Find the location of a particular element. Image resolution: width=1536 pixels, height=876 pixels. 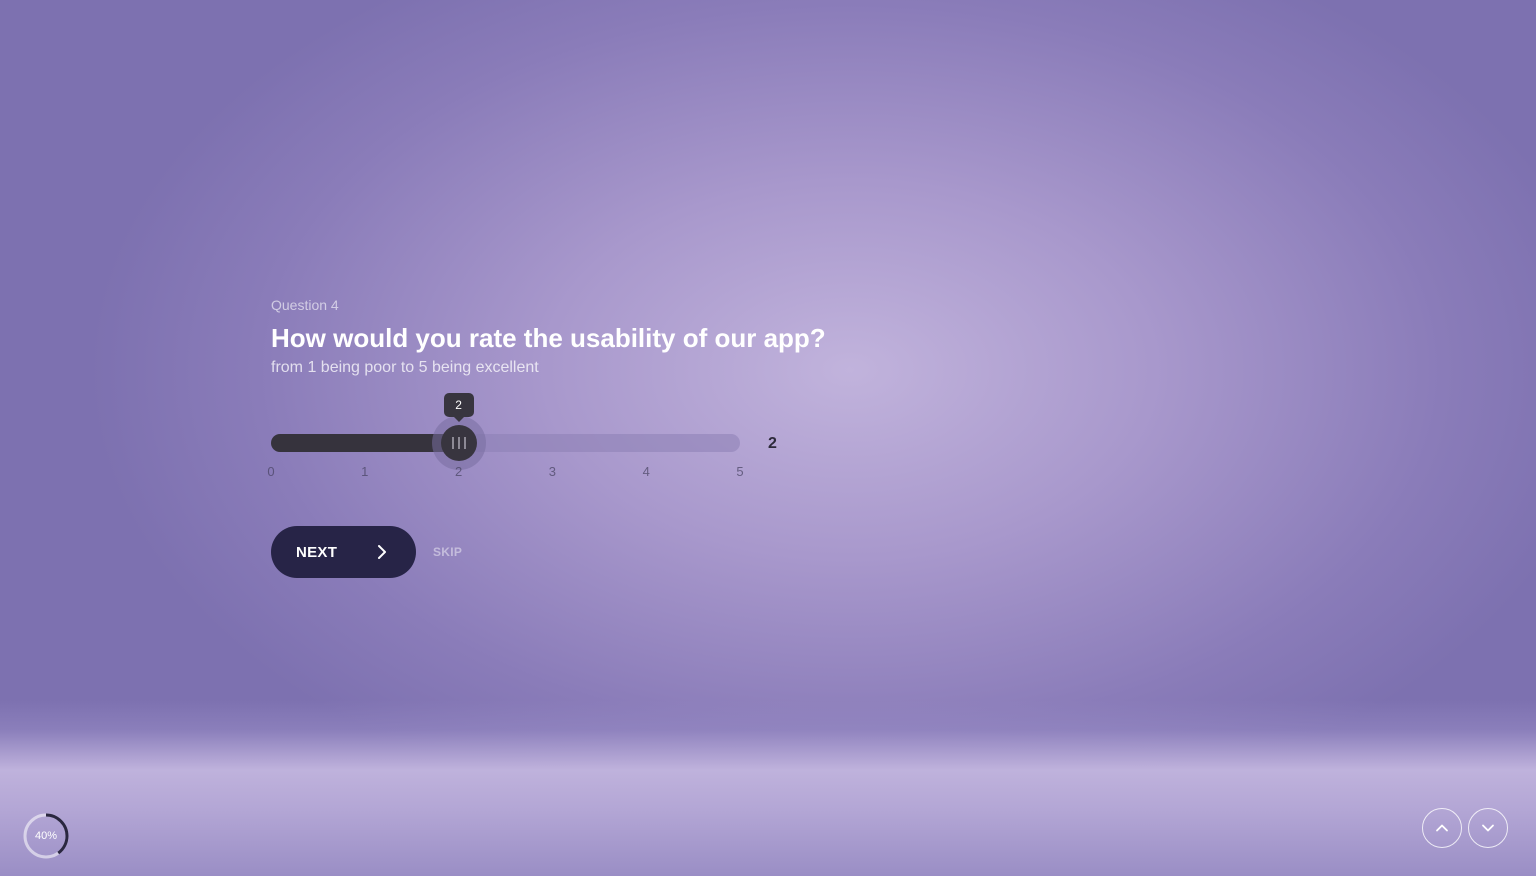

rating-slider-tooltip: 2 is located at coordinates (458, 407).